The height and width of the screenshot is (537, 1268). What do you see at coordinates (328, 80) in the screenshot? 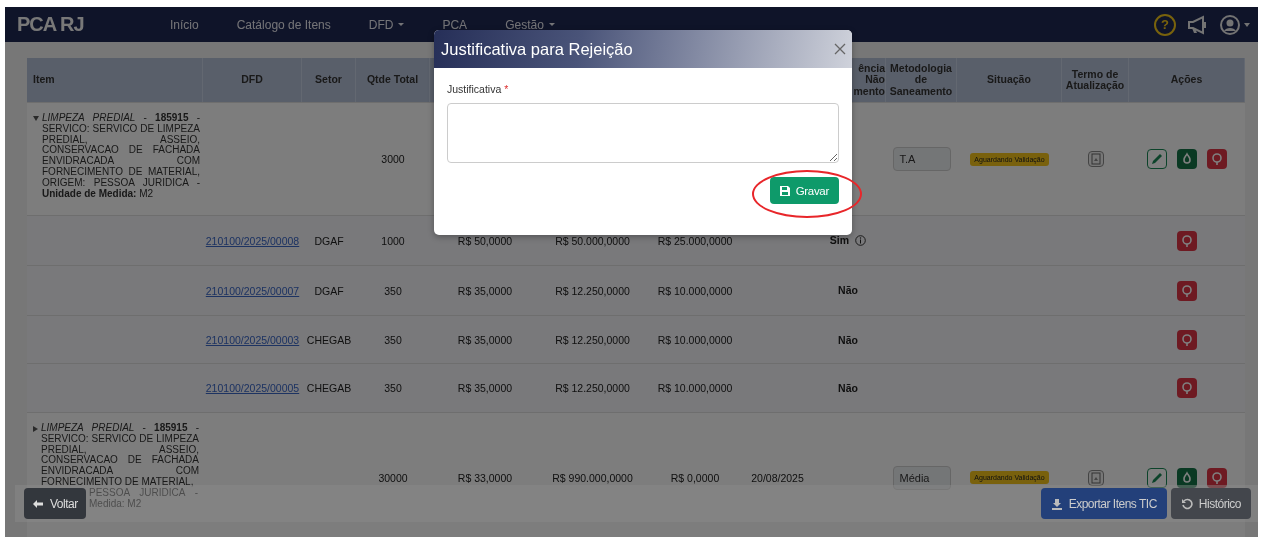
I see `column-header: Setor` at bounding box center [328, 80].